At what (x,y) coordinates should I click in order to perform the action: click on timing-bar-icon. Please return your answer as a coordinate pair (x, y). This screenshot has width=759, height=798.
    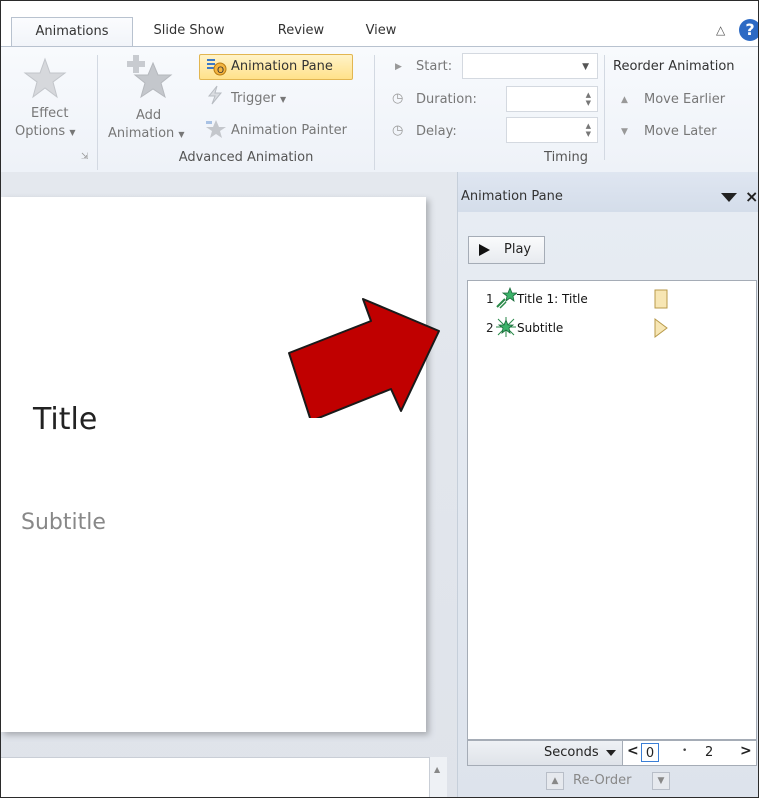
    Looking at the image, I should click on (661, 299).